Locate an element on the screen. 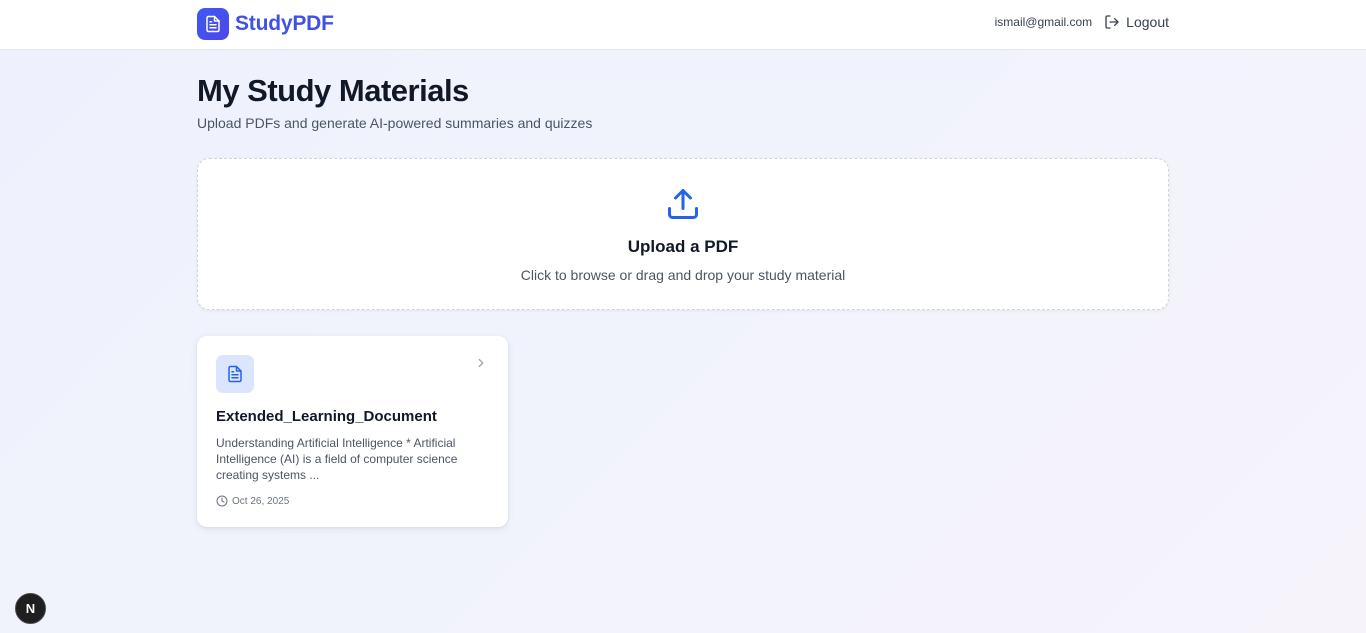  logout-icon is located at coordinates (1112, 22).